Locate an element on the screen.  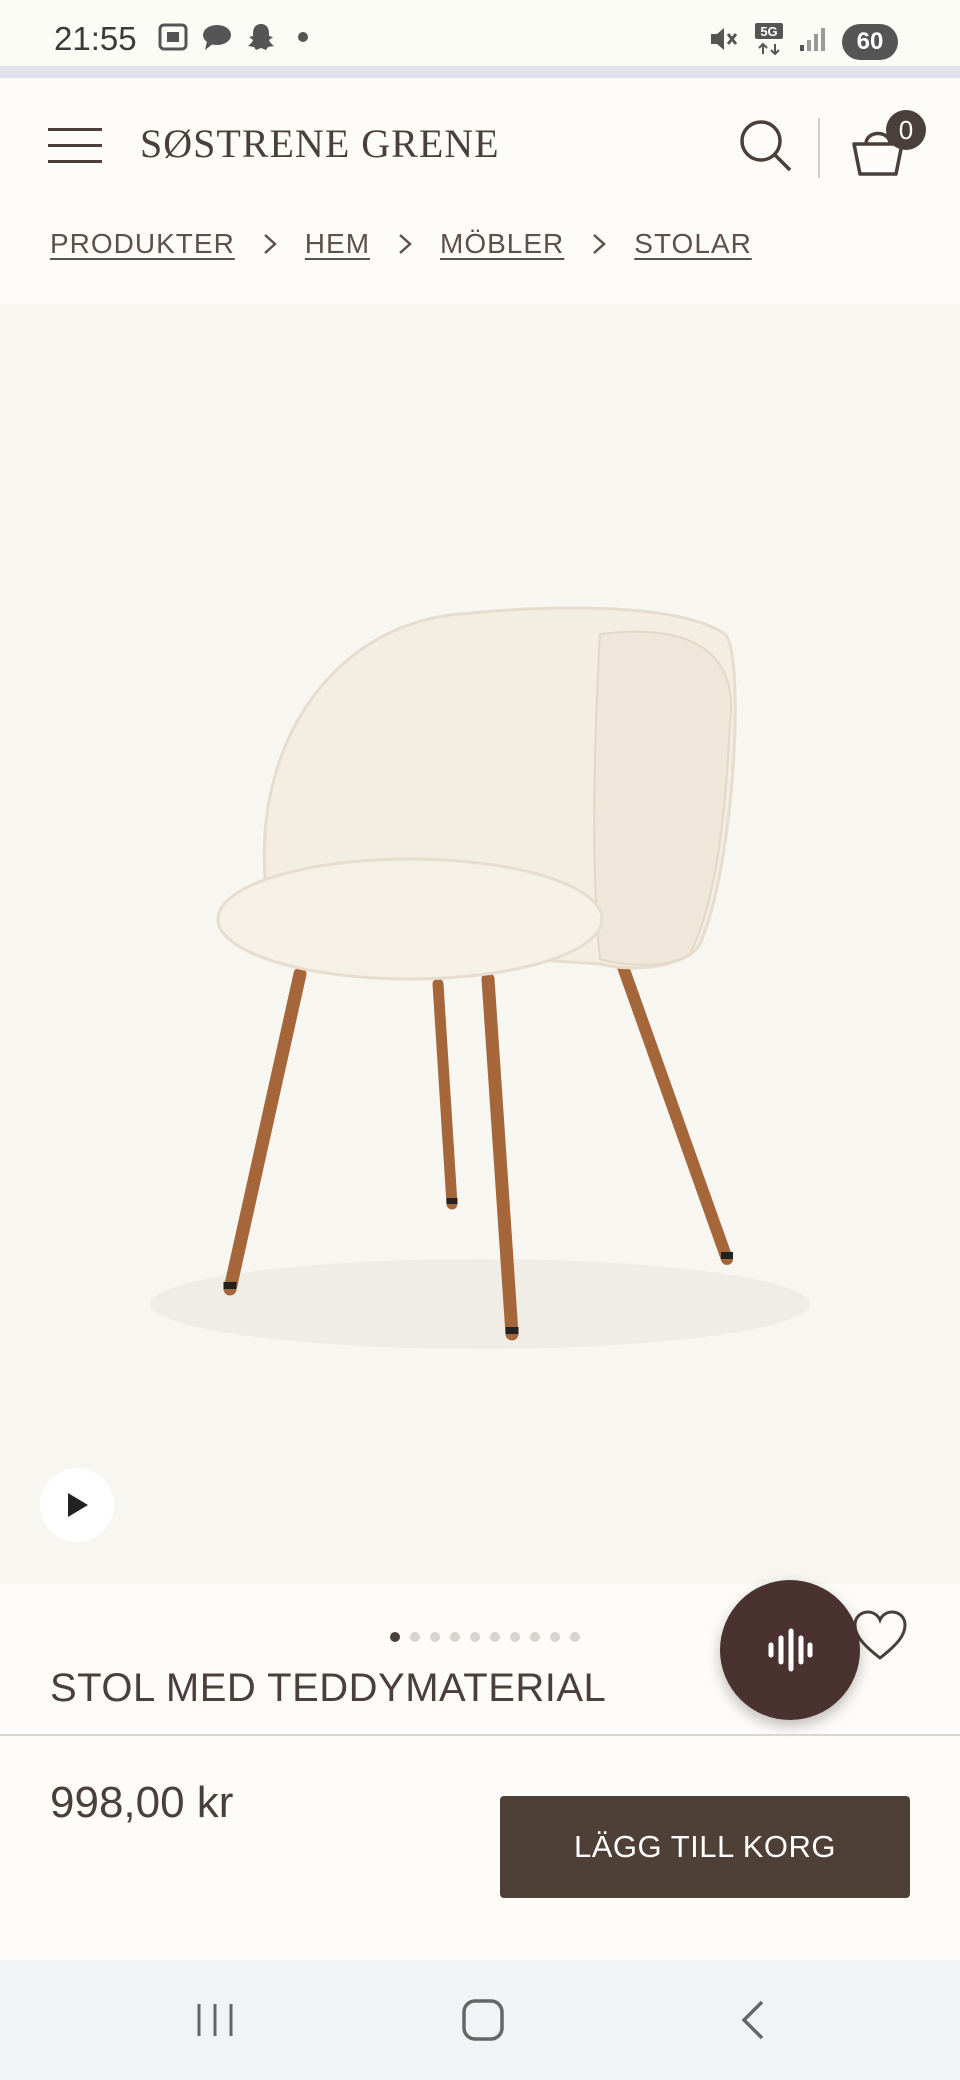
battery-indicator: 60 is located at coordinates (870, 41).